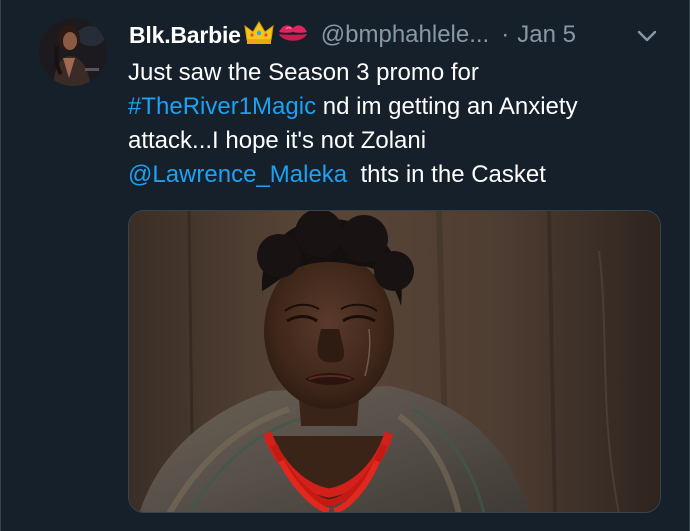  I want to click on chevron-down-icon, so click(647, 36).